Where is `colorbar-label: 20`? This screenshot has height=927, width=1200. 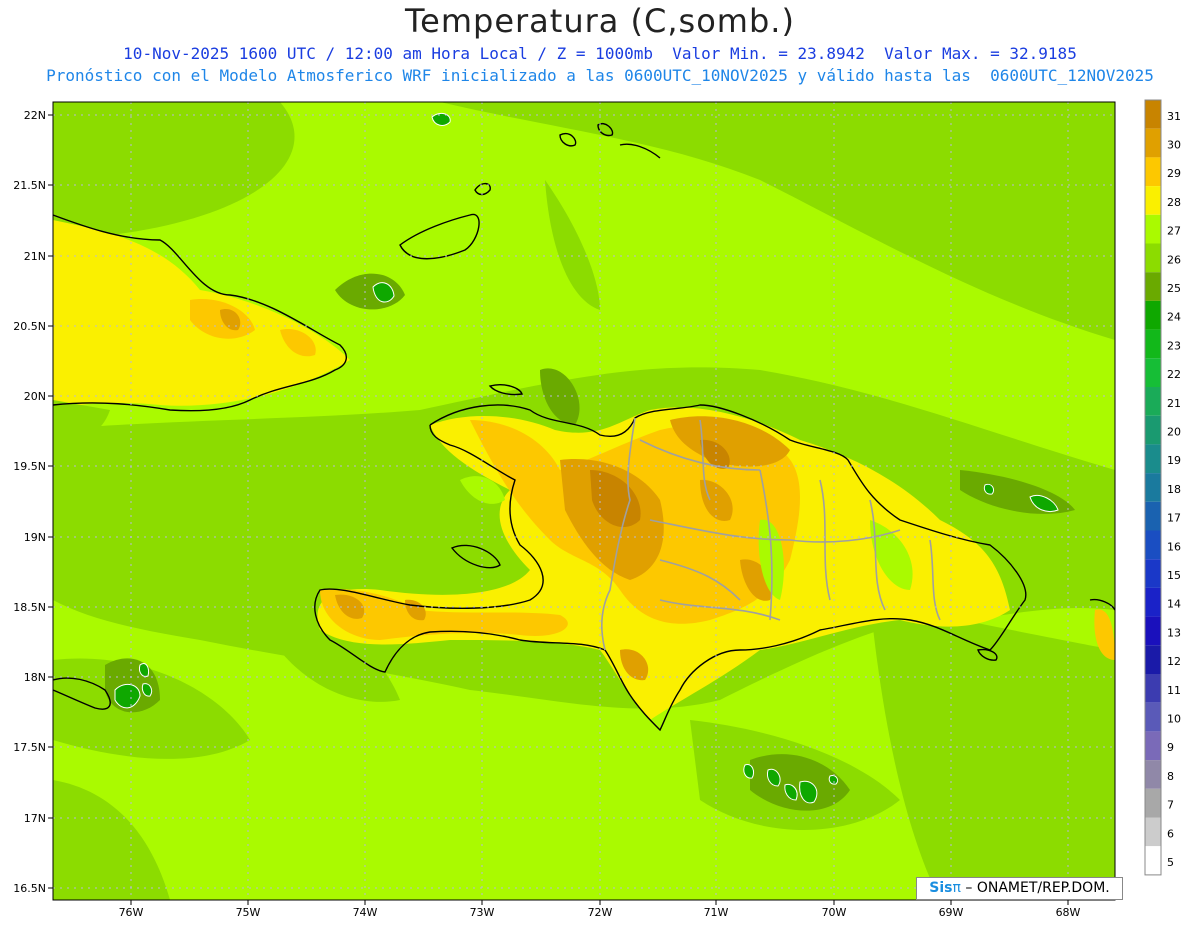 colorbar-label: 20 is located at coordinates (1174, 431).